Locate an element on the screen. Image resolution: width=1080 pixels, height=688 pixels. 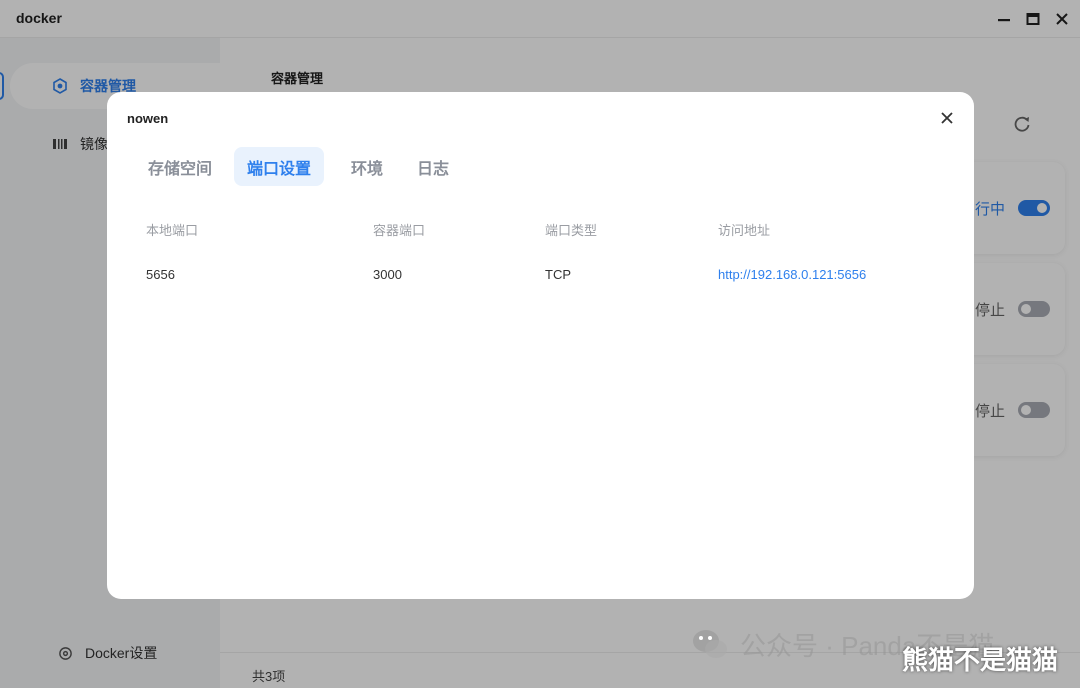
wechat-icon is located at coordinates (710, 644).